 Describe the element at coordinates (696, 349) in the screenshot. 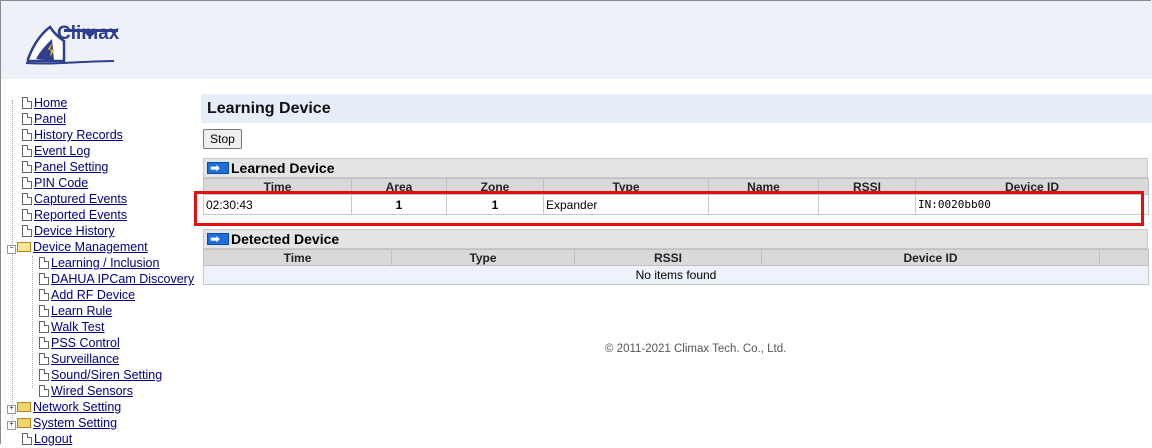

I see `footer-copyright: © 2011-2021 Climax Tech. Co., Ltd.` at that location.